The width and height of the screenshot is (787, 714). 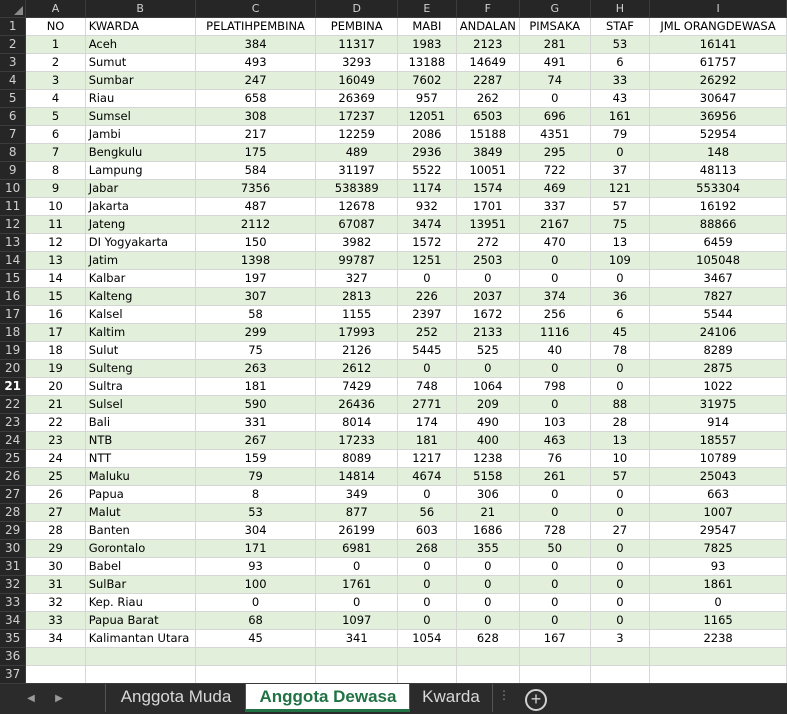 What do you see at coordinates (140, 242) in the screenshot?
I see `cell-kwarda: DI Yogyakarta` at bounding box center [140, 242].